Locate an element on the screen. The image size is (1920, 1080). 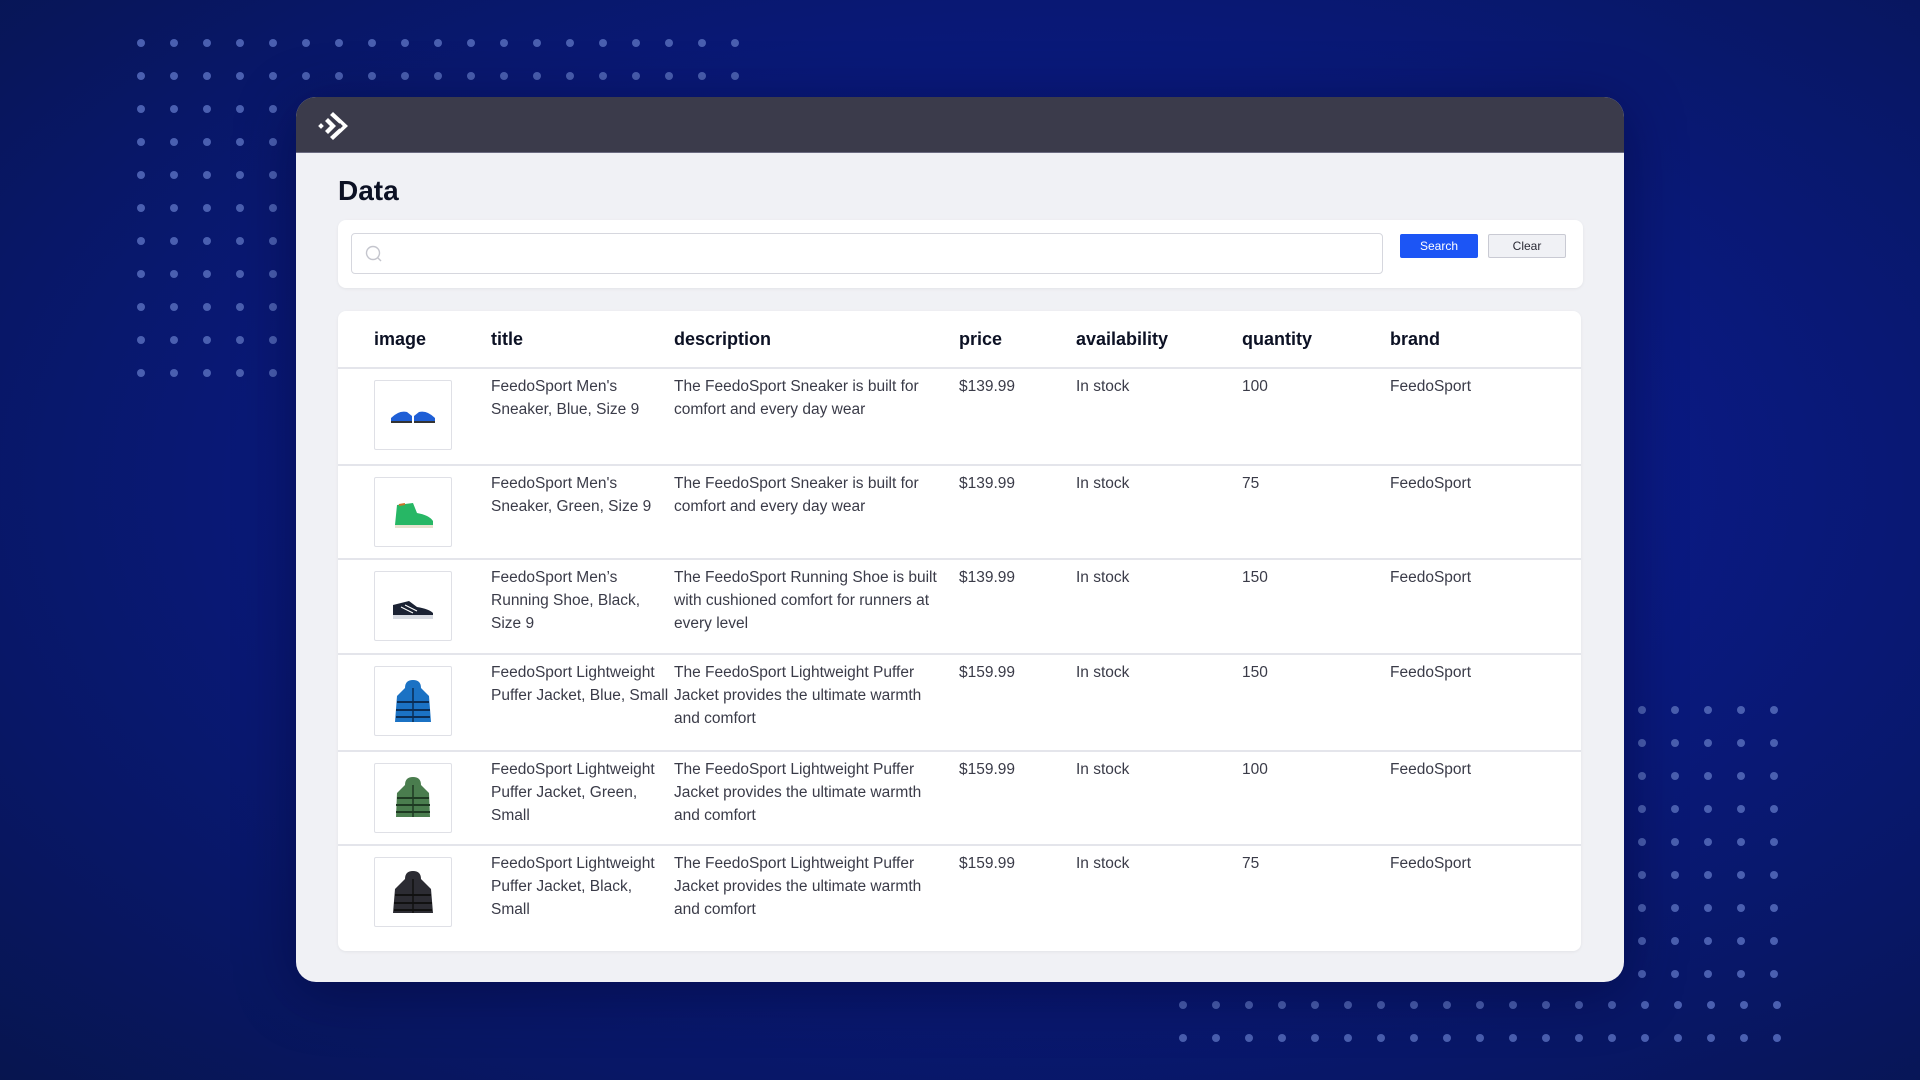
cell-quantity: 75 is located at coordinates (1316, 512).